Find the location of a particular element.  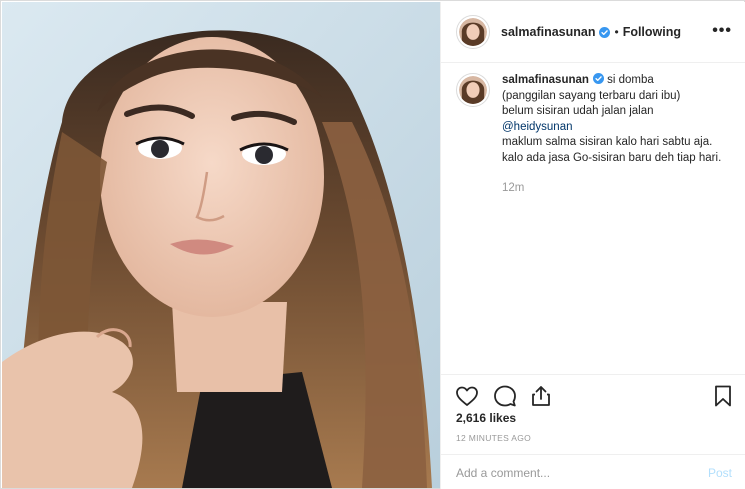

comment-input is located at coordinates (571, 473).